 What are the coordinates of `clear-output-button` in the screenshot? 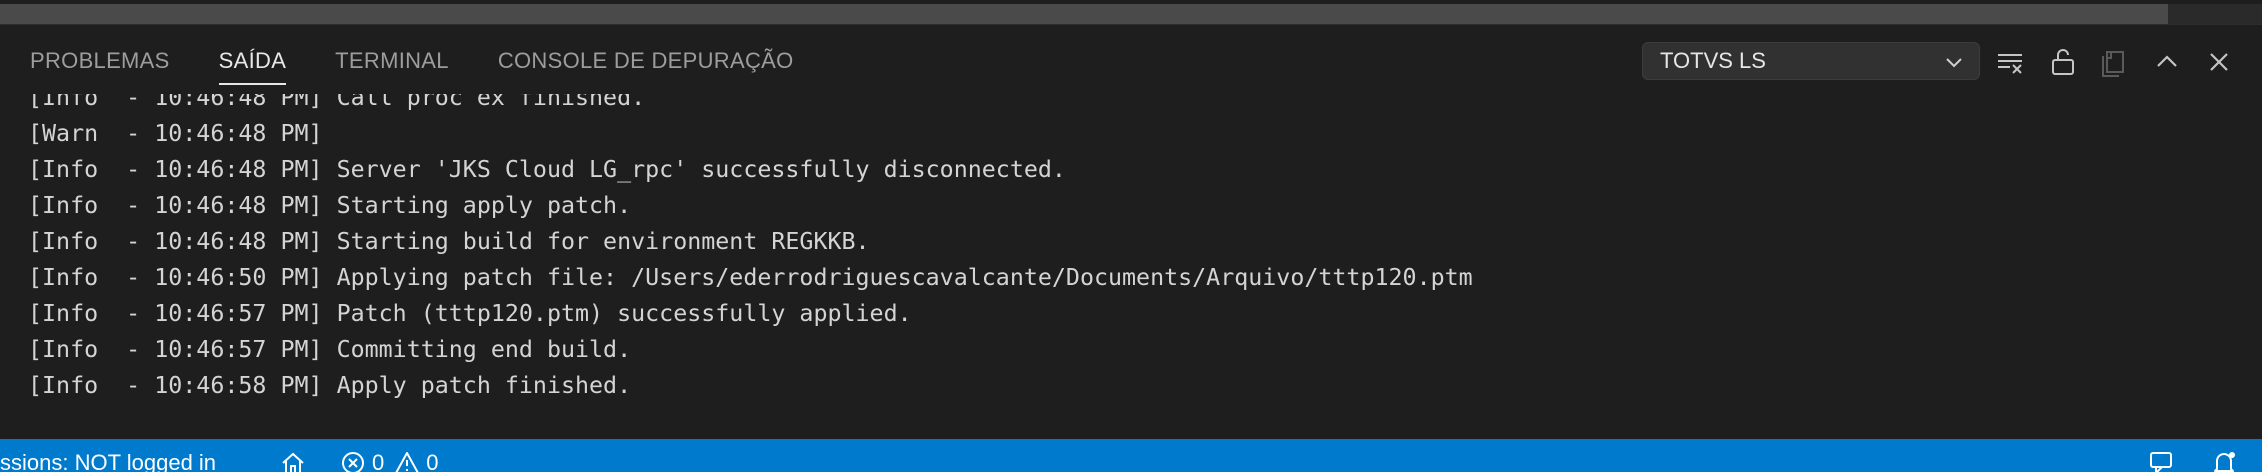 It's located at (2011, 62).